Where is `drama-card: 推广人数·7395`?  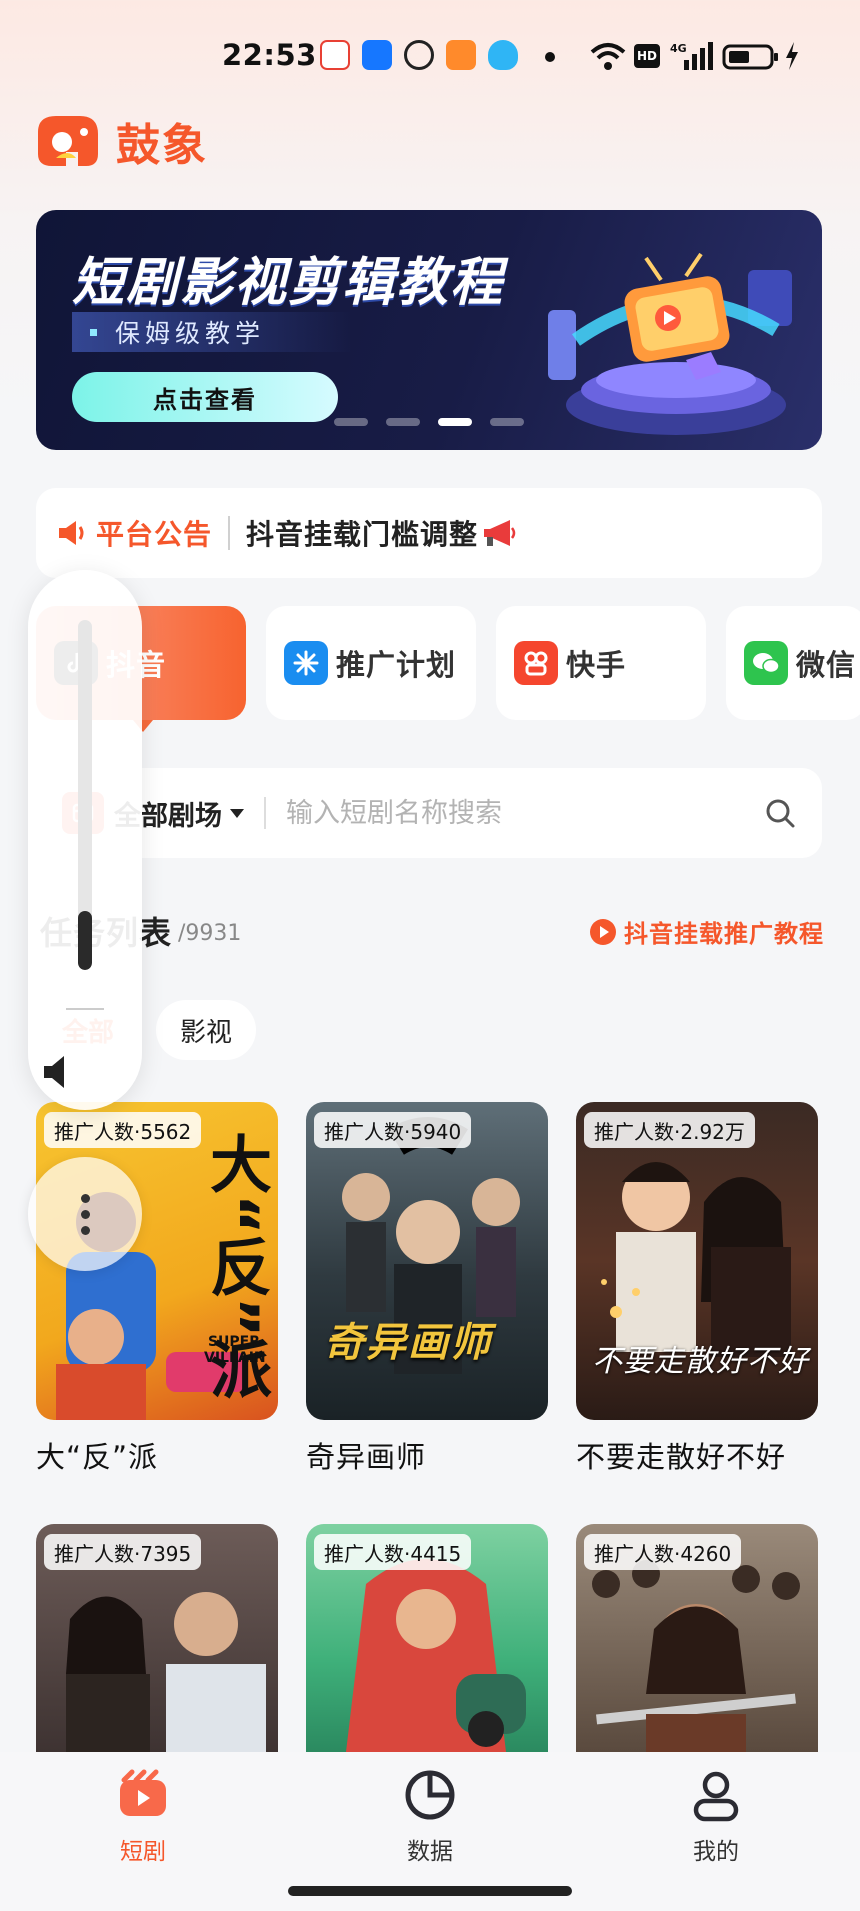 drama-card: 推广人数·7395 is located at coordinates (157, 1638).